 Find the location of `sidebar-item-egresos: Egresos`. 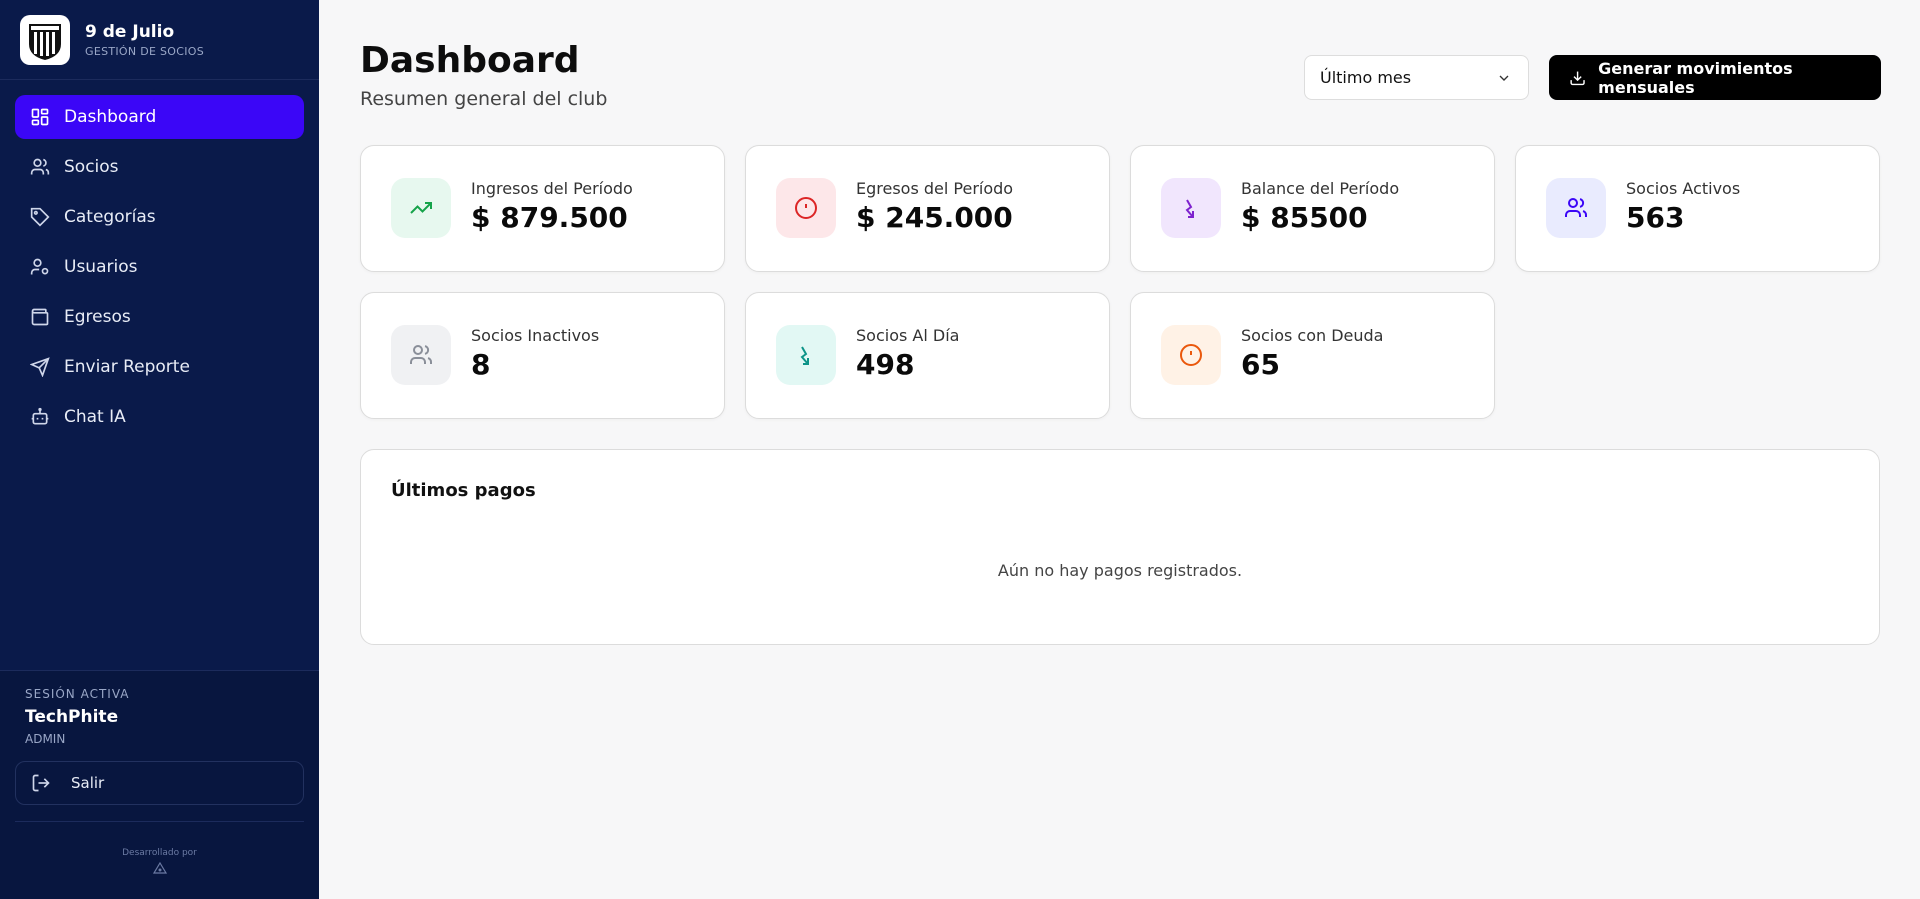

sidebar-item-egresos: Egresos is located at coordinates (159, 317).